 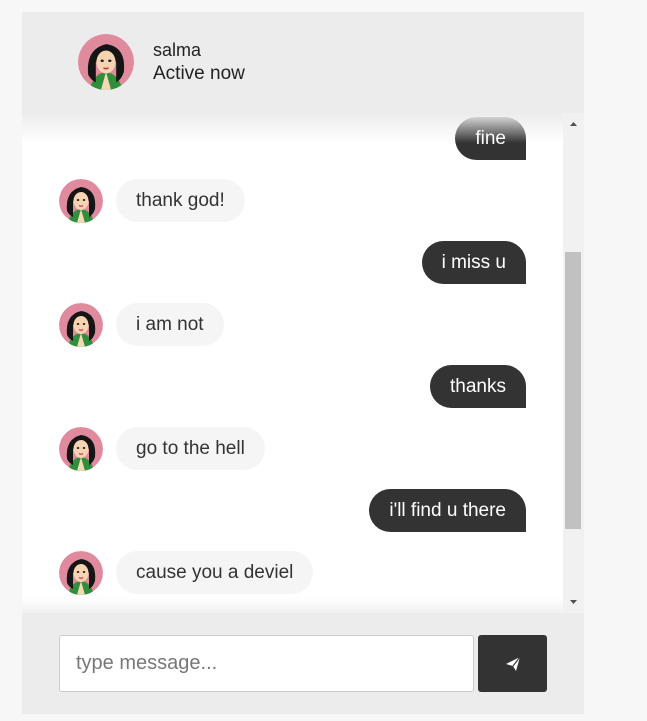 I want to click on outgoing-message: i'll find u there, so click(x=447, y=510).